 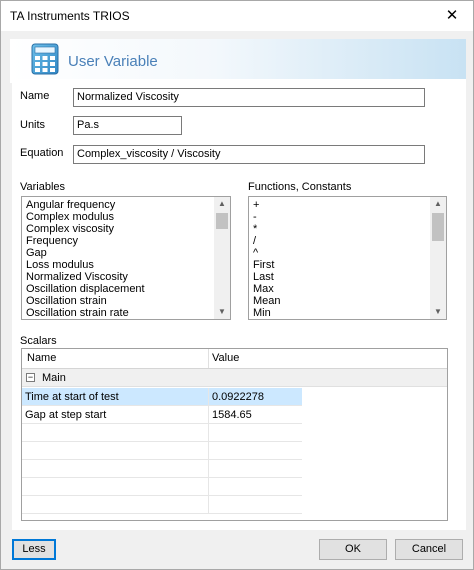 What do you see at coordinates (30, 377) in the screenshot?
I see `collapse-icon: −` at bounding box center [30, 377].